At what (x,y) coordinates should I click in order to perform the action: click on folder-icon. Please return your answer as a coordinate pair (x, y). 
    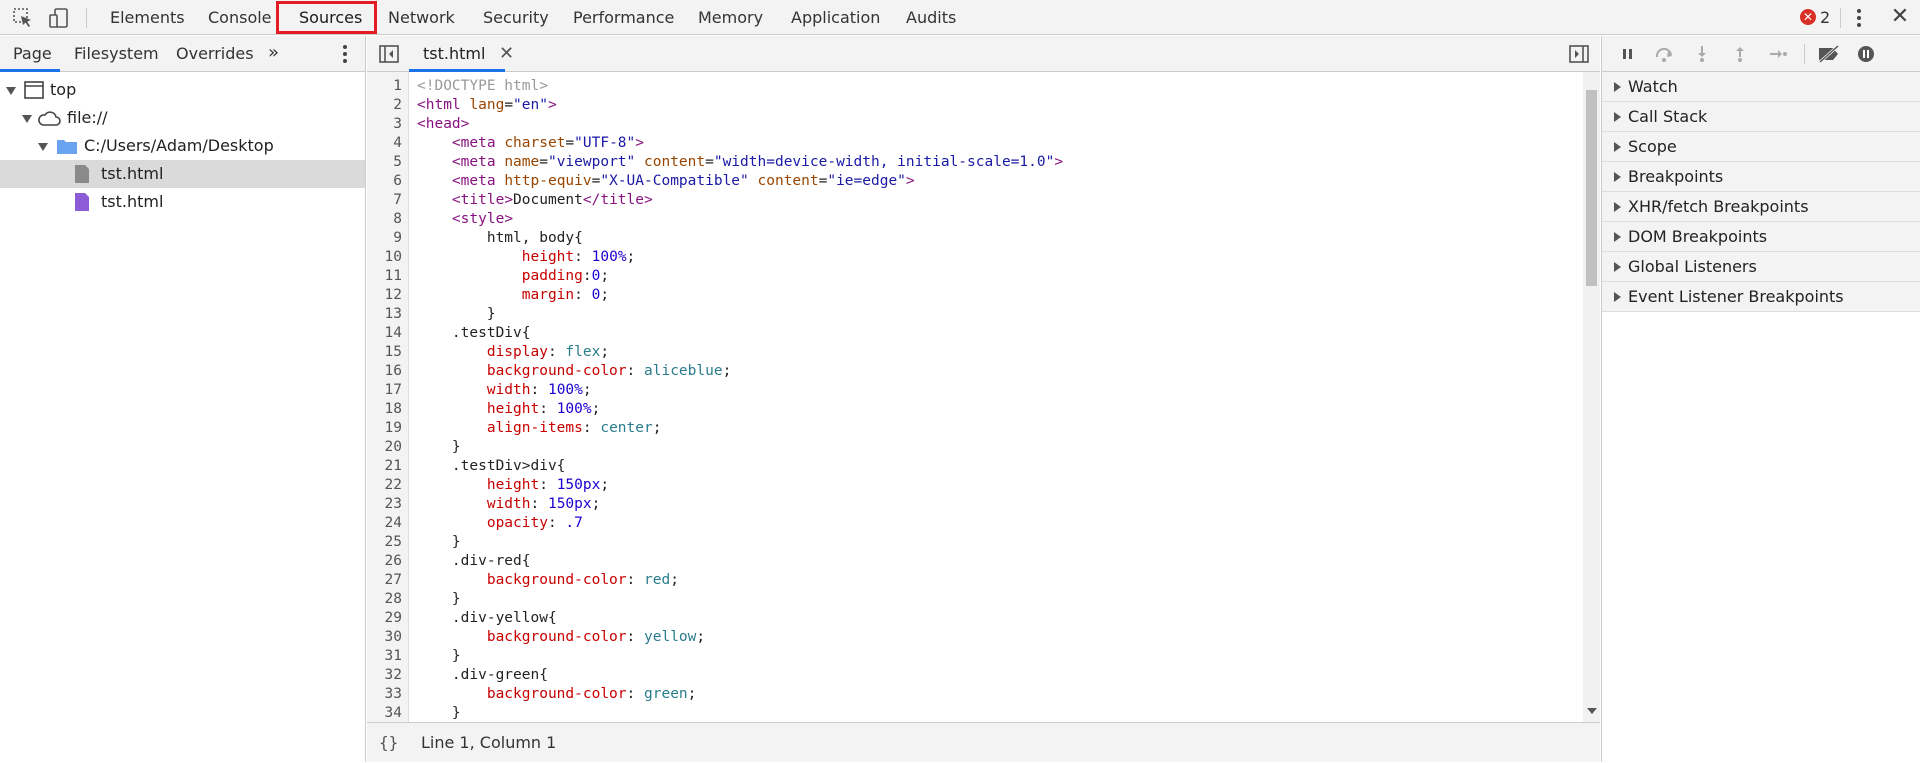
    Looking at the image, I should click on (67, 147).